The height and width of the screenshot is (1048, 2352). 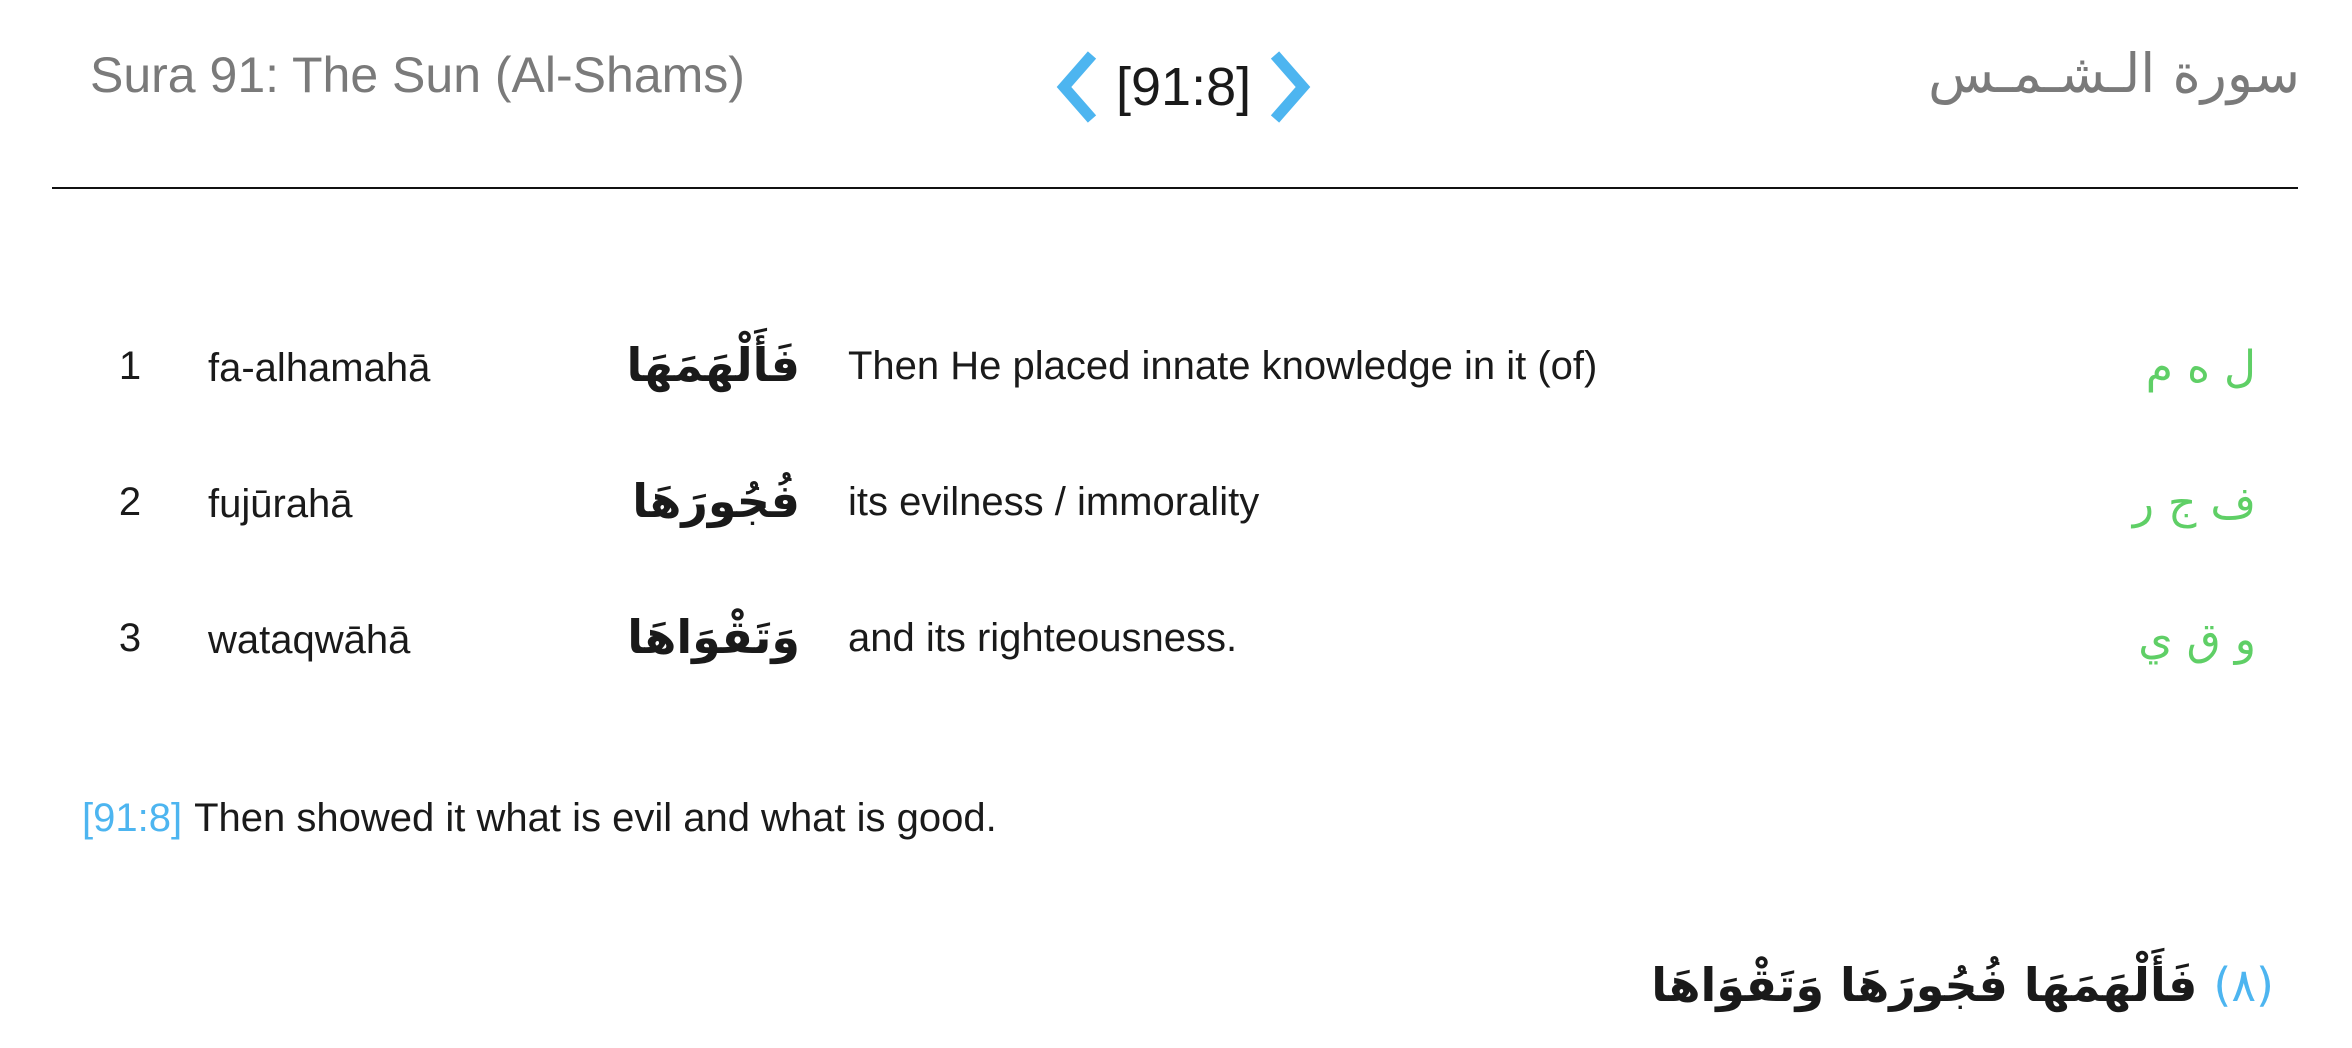 I want to click on word-number: 2, so click(x=130, y=502).